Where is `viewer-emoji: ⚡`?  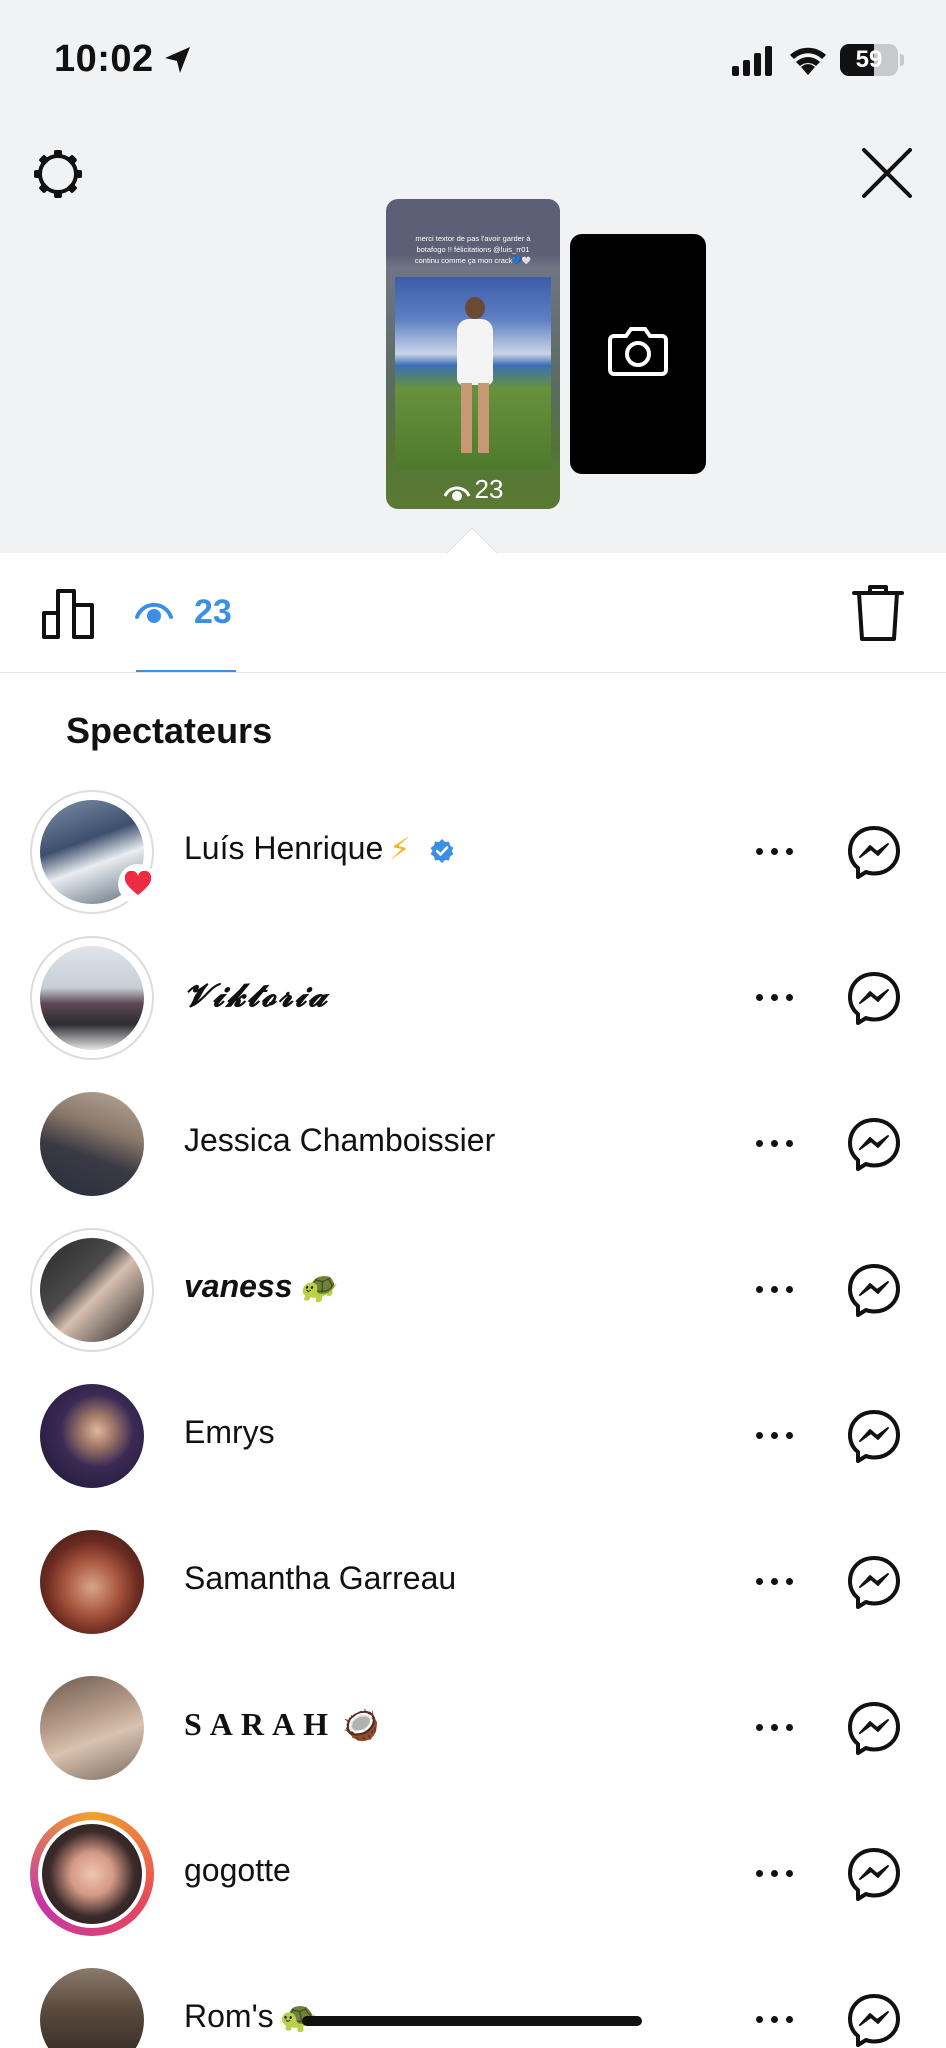
viewer-emoji: ⚡ is located at coordinates (400, 849).